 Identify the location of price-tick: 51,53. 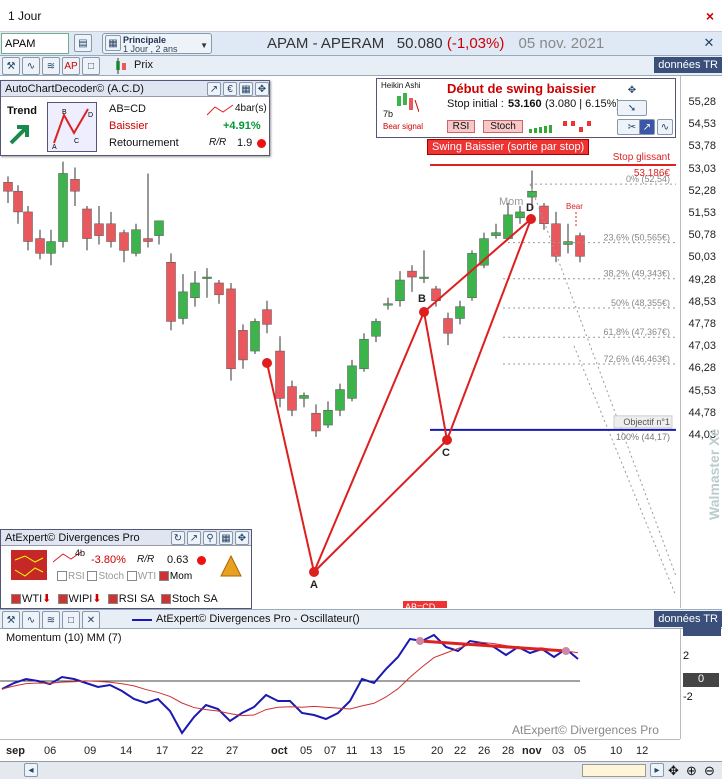
(702, 213).